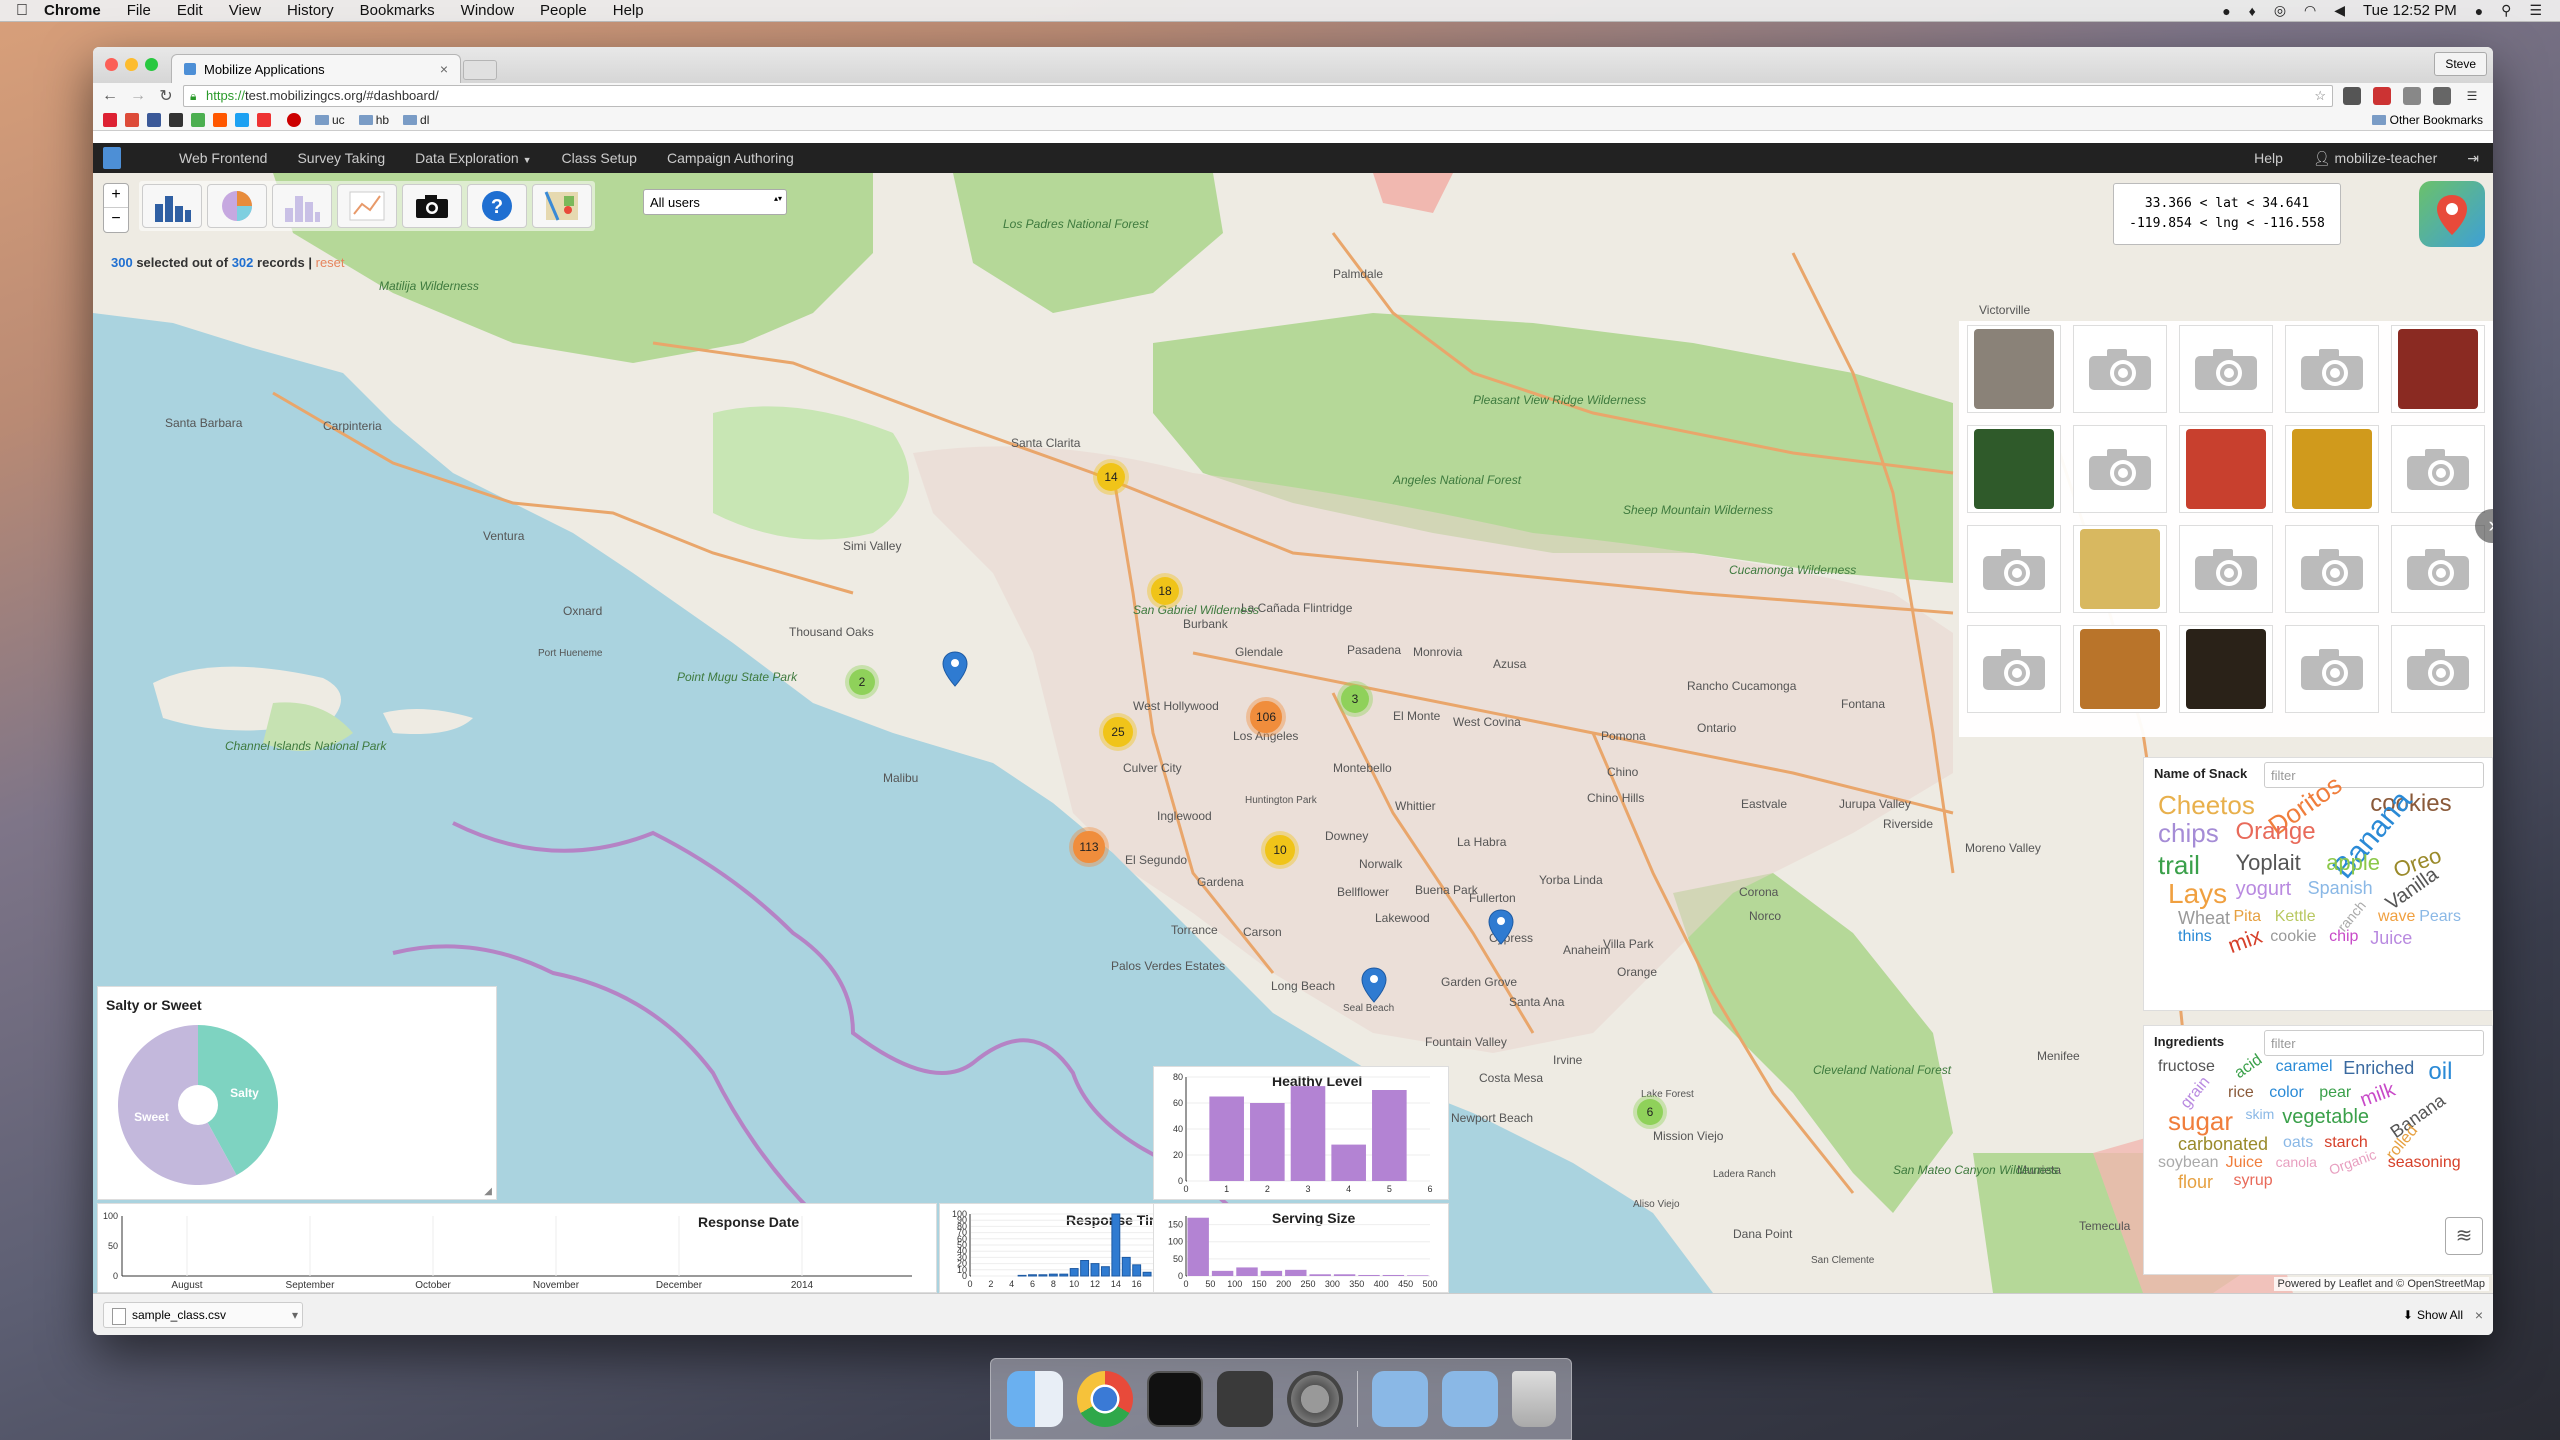  What do you see at coordinates (2479, 1315) in the screenshot?
I see `close-downloads-icon: ×` at bounding box center [2479, 1315].